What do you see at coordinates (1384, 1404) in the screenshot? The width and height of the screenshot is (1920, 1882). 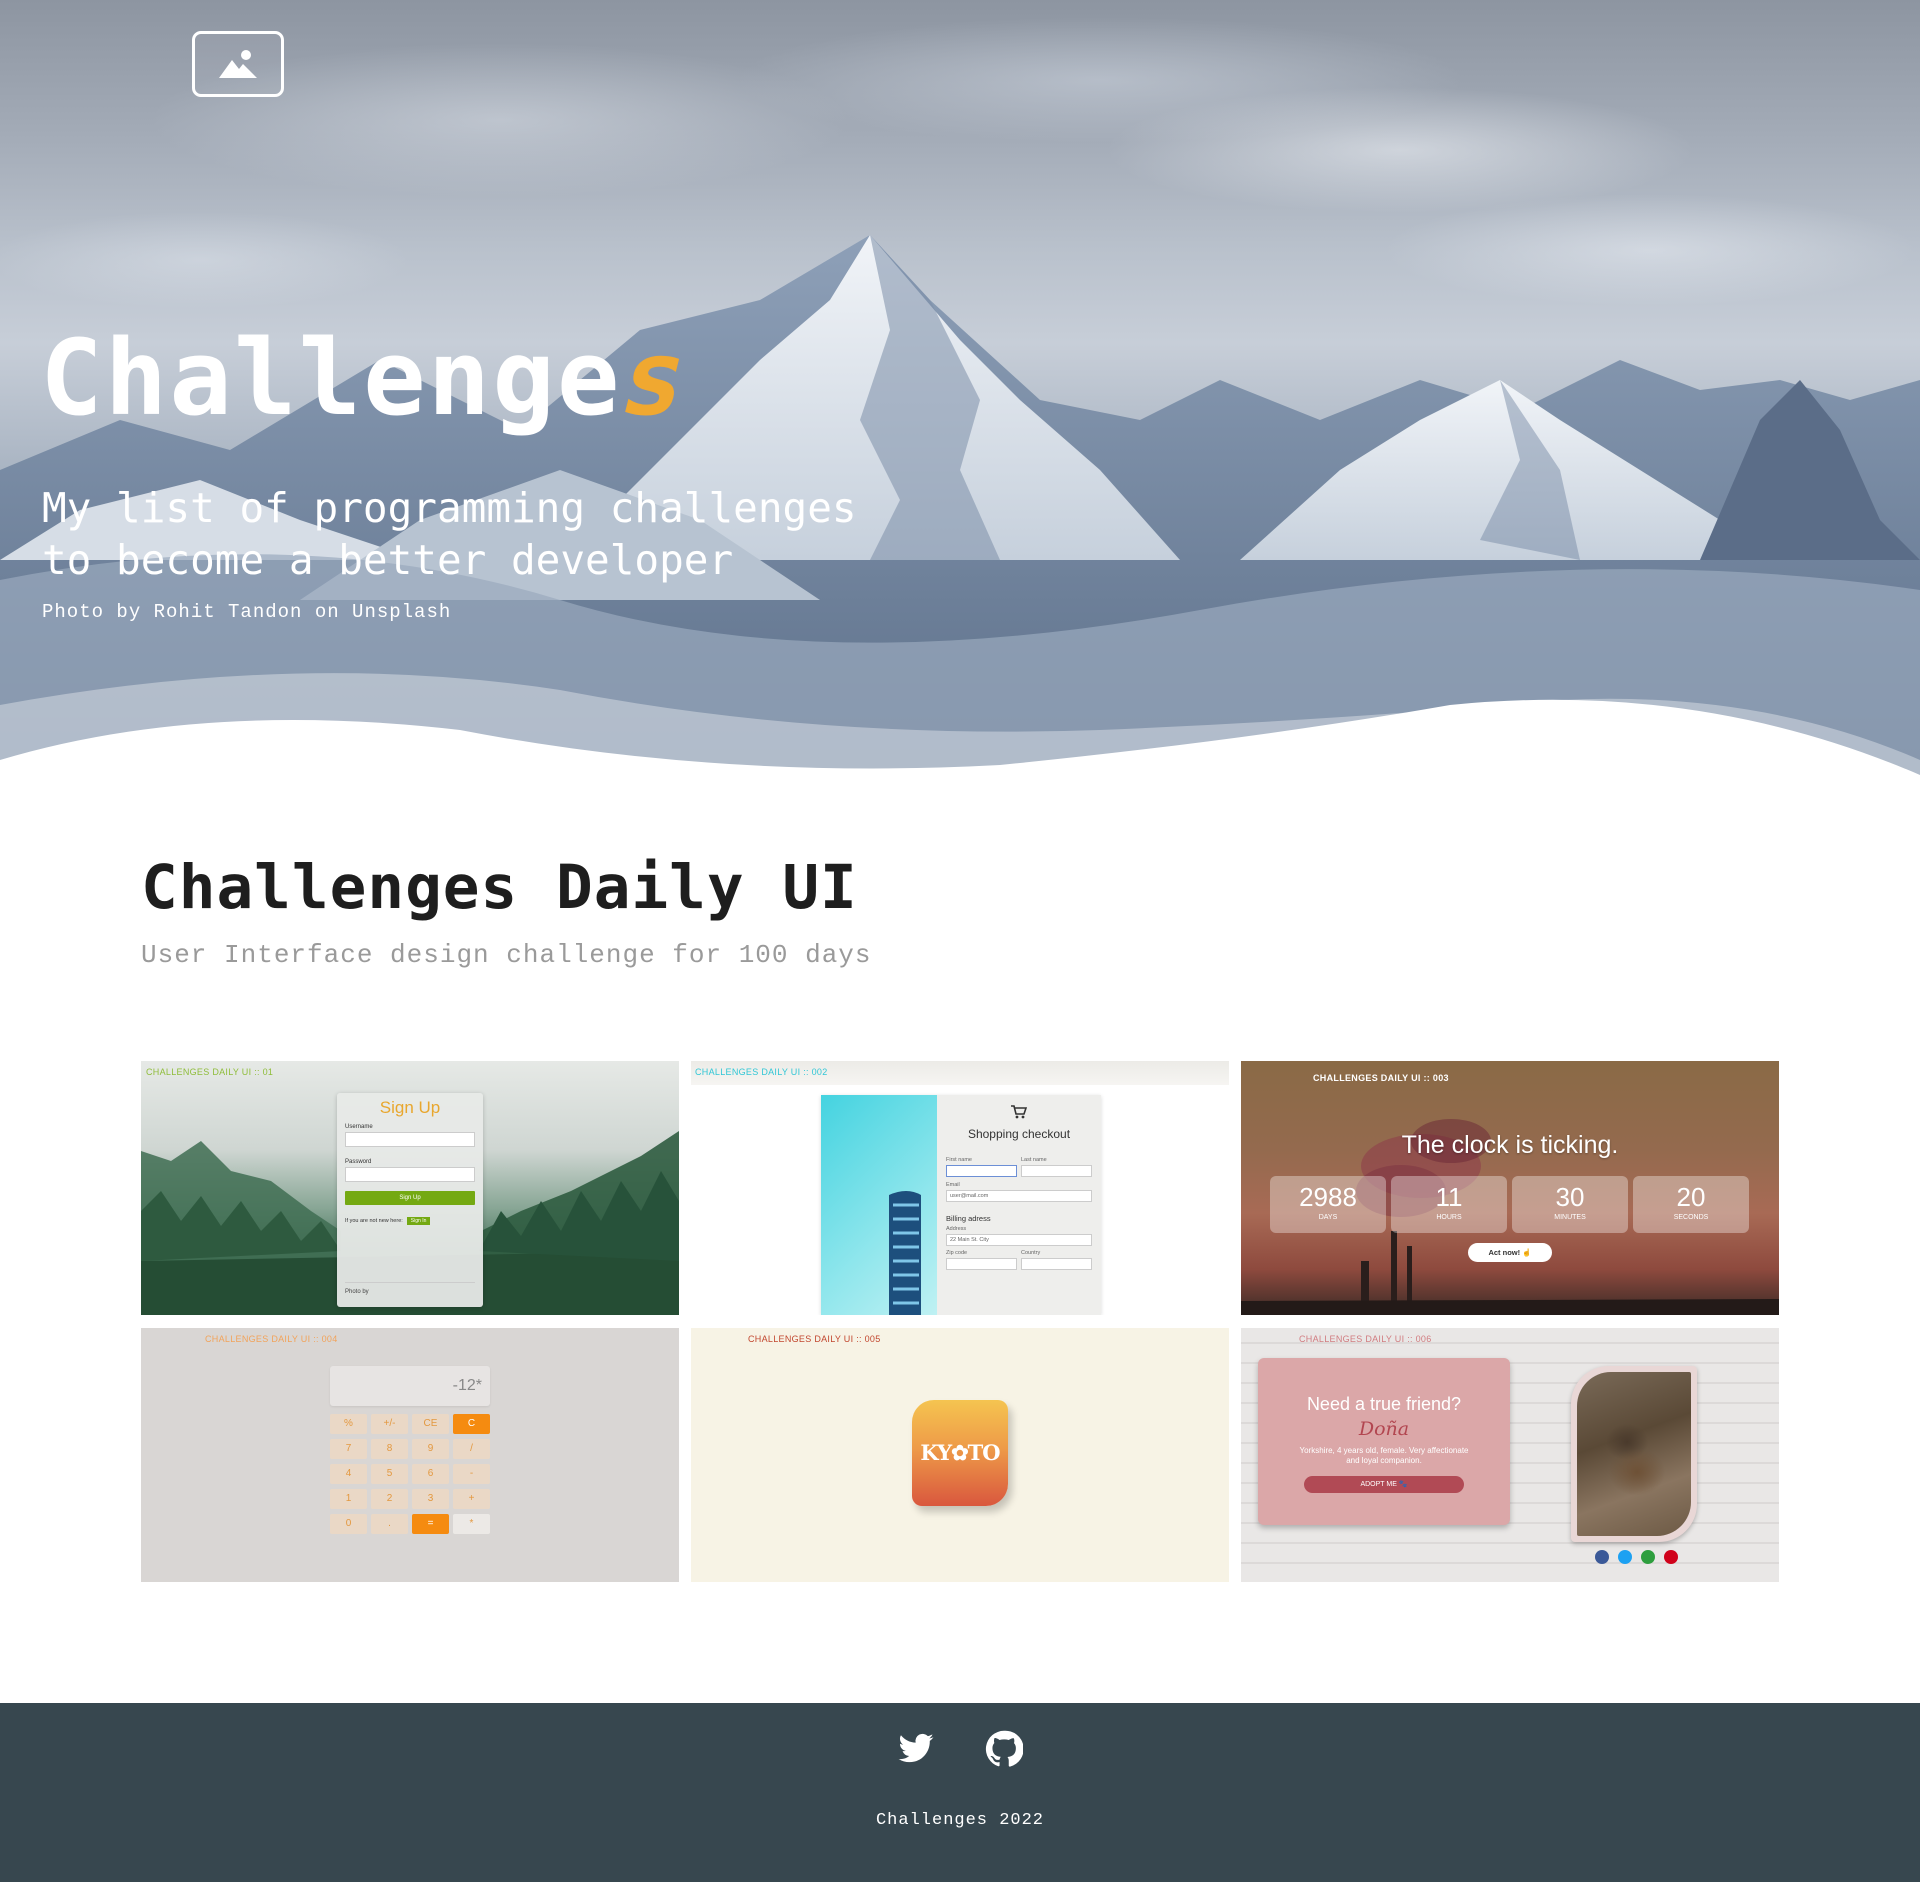 I see `adoption-question: Need a true friend?` at bounding box center [1384, 1404].